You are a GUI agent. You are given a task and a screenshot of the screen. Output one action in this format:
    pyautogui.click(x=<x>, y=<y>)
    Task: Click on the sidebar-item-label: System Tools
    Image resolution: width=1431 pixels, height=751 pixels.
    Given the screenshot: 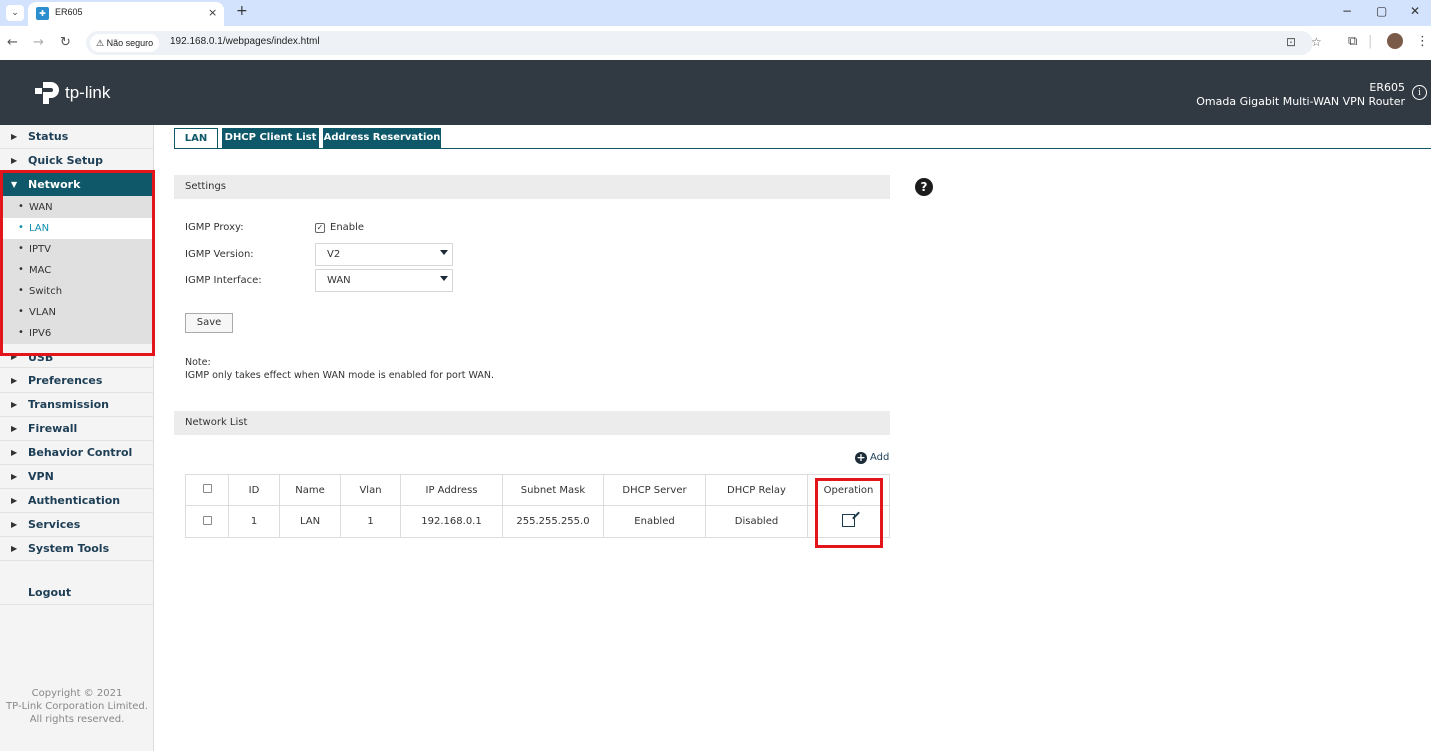 What is the action you would take?
    pyautogui.click(x=69, y=548)
    